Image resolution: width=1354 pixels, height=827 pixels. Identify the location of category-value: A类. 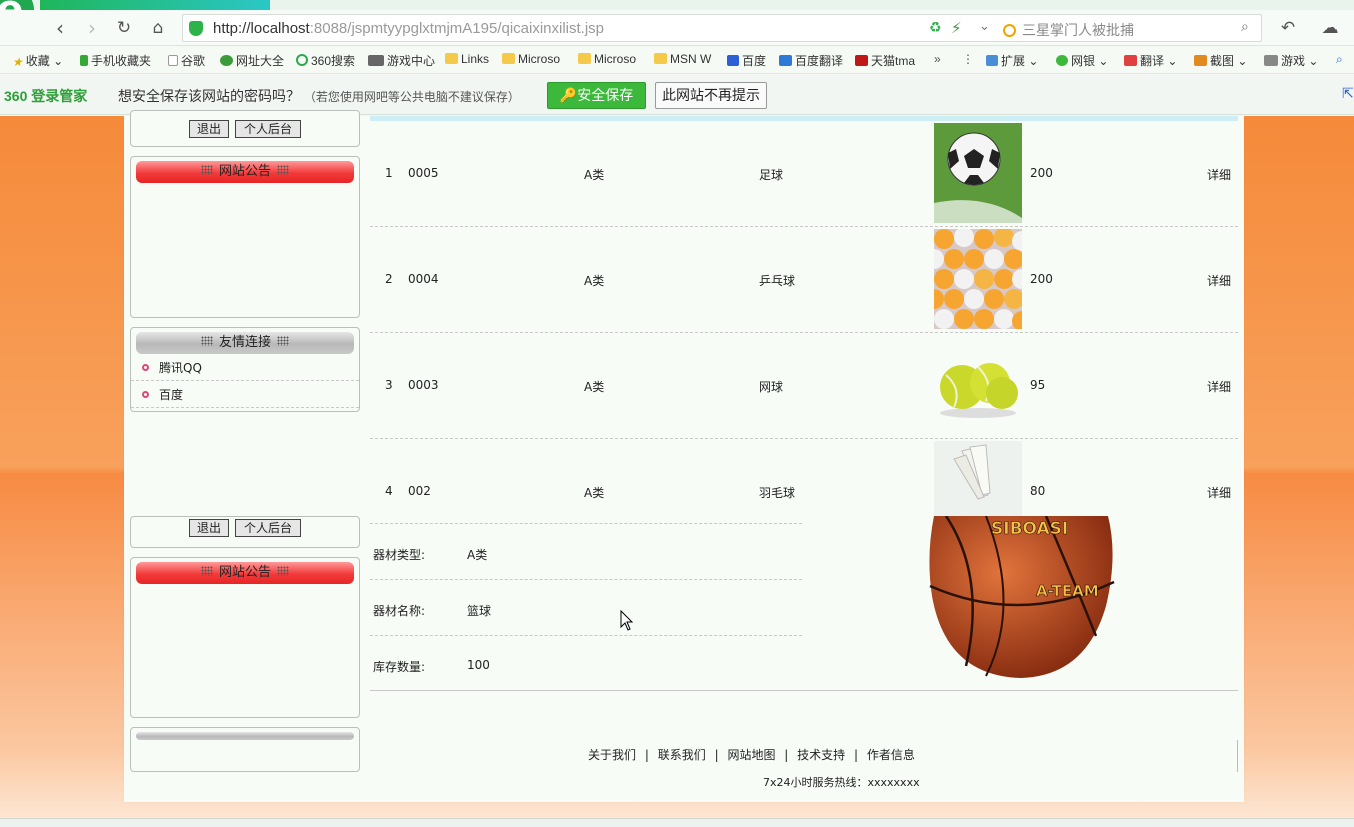
(477, 555).